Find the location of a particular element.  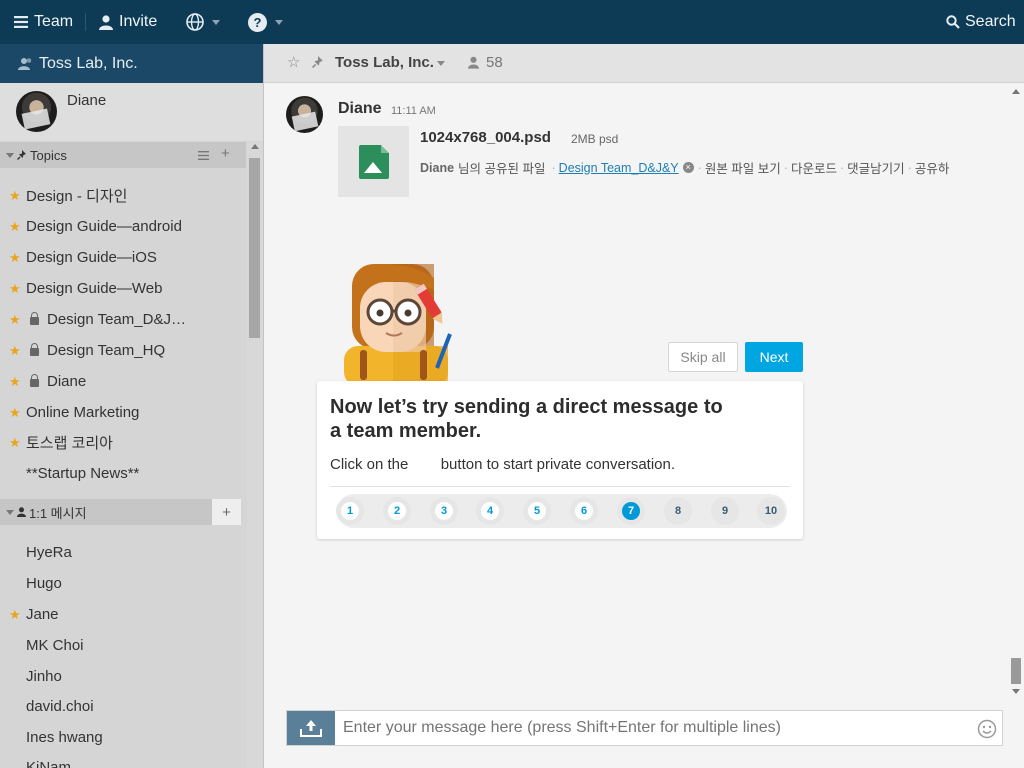

step-3: 3 is located at coordinates (444, 511).